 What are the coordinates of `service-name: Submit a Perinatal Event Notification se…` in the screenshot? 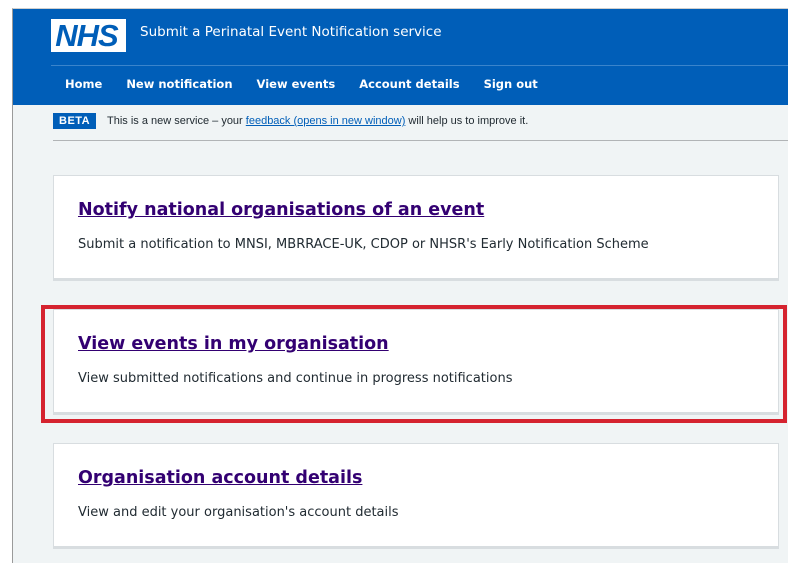 It's located at (291, 32).